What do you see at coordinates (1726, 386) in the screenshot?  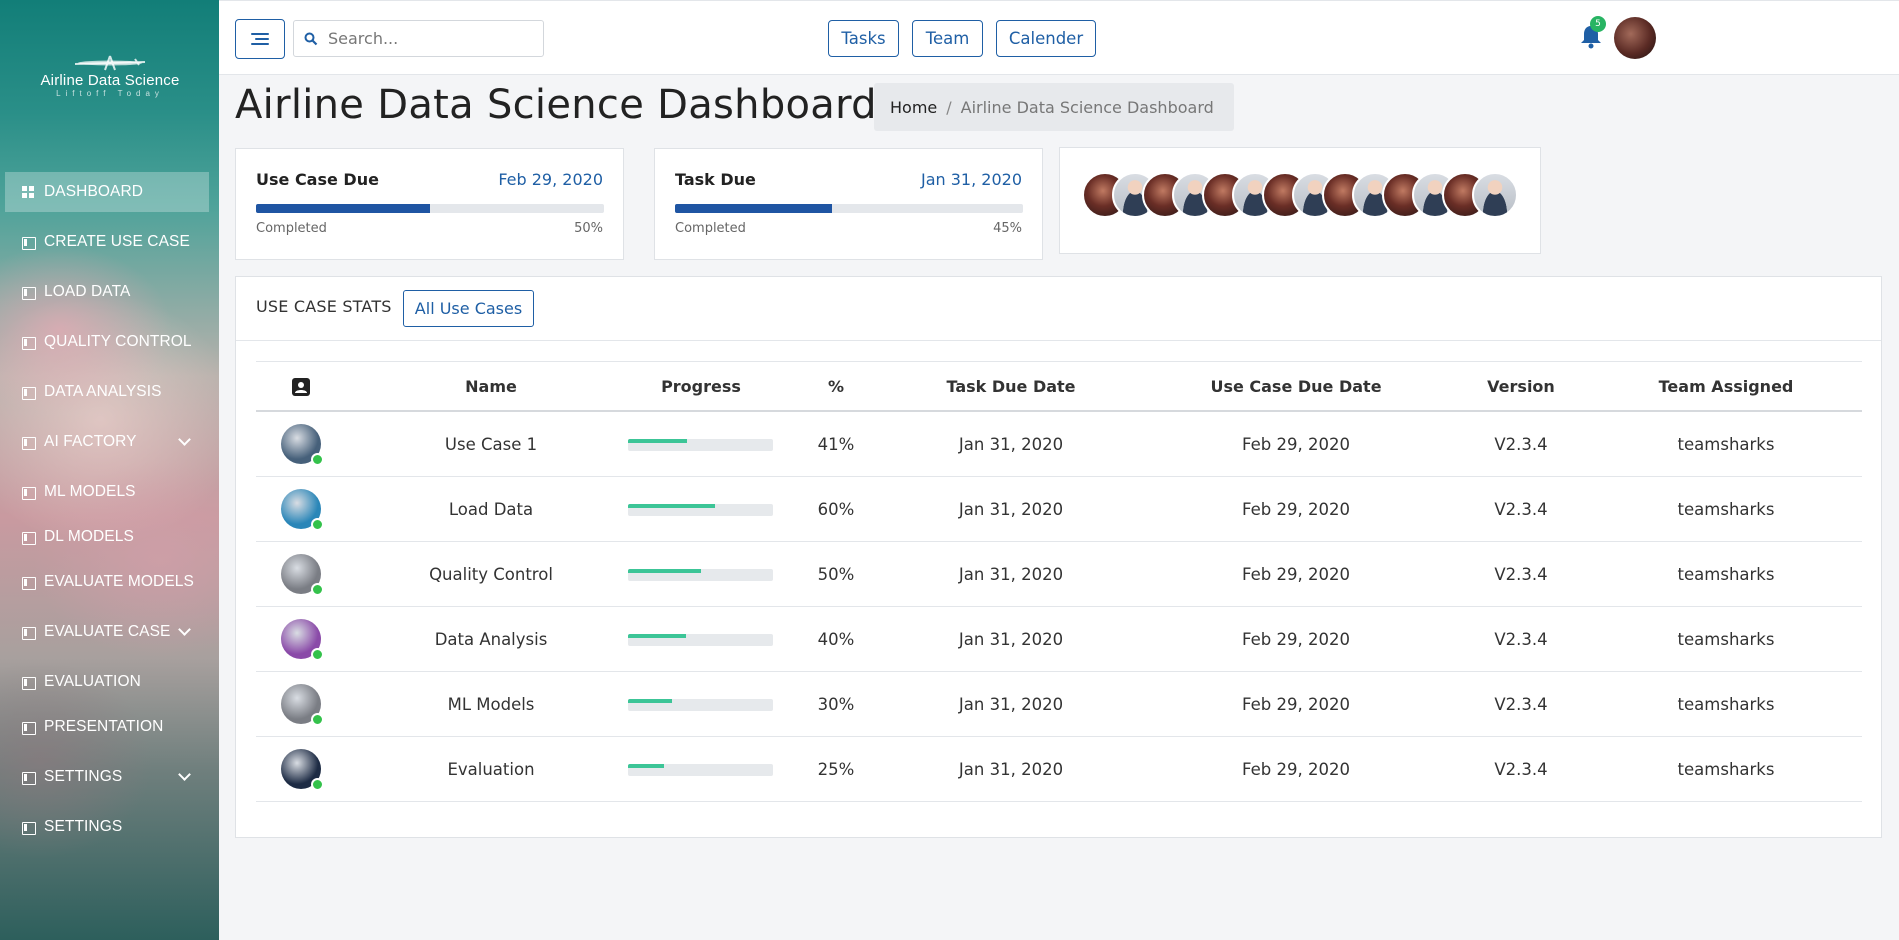 I see `column-header-team: Team Assigned` at bounding box center [1726, 386].